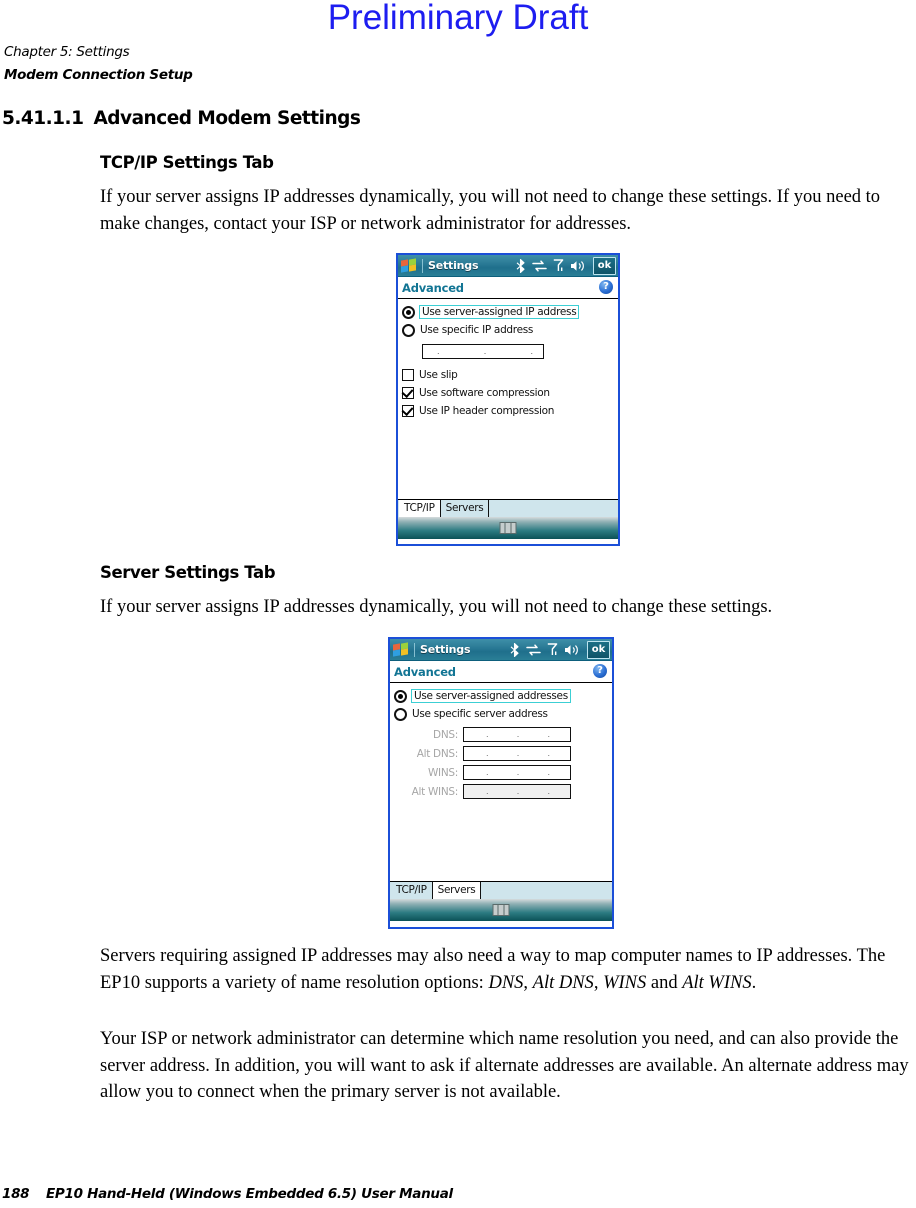  What do you see at coordinates (437, 753) in the screenshot?
I see `field-label-alt-dns: Alt DNS:` at bounding box center [437, 753].